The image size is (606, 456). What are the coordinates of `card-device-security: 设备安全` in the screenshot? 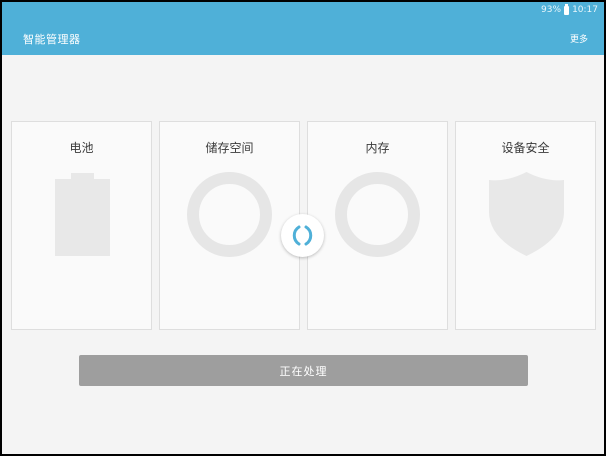 It's located at (525, 225).